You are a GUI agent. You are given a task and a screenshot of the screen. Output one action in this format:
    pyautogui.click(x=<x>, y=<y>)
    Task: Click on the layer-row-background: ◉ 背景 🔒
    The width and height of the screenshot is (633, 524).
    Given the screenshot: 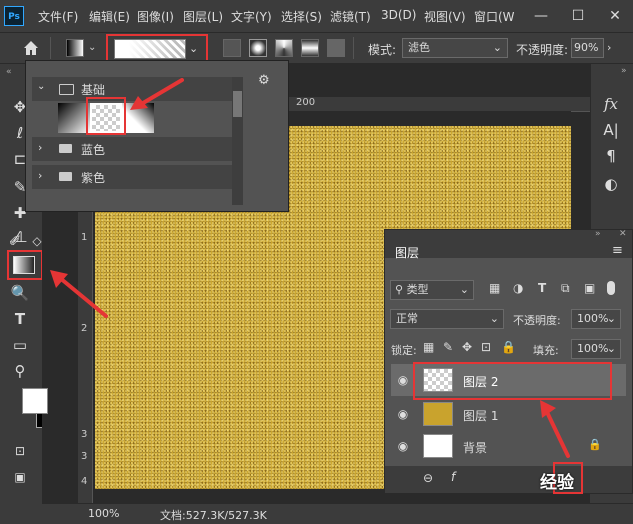 What is the action you would take?
    pyautogui.click(x=508, y=446)
    